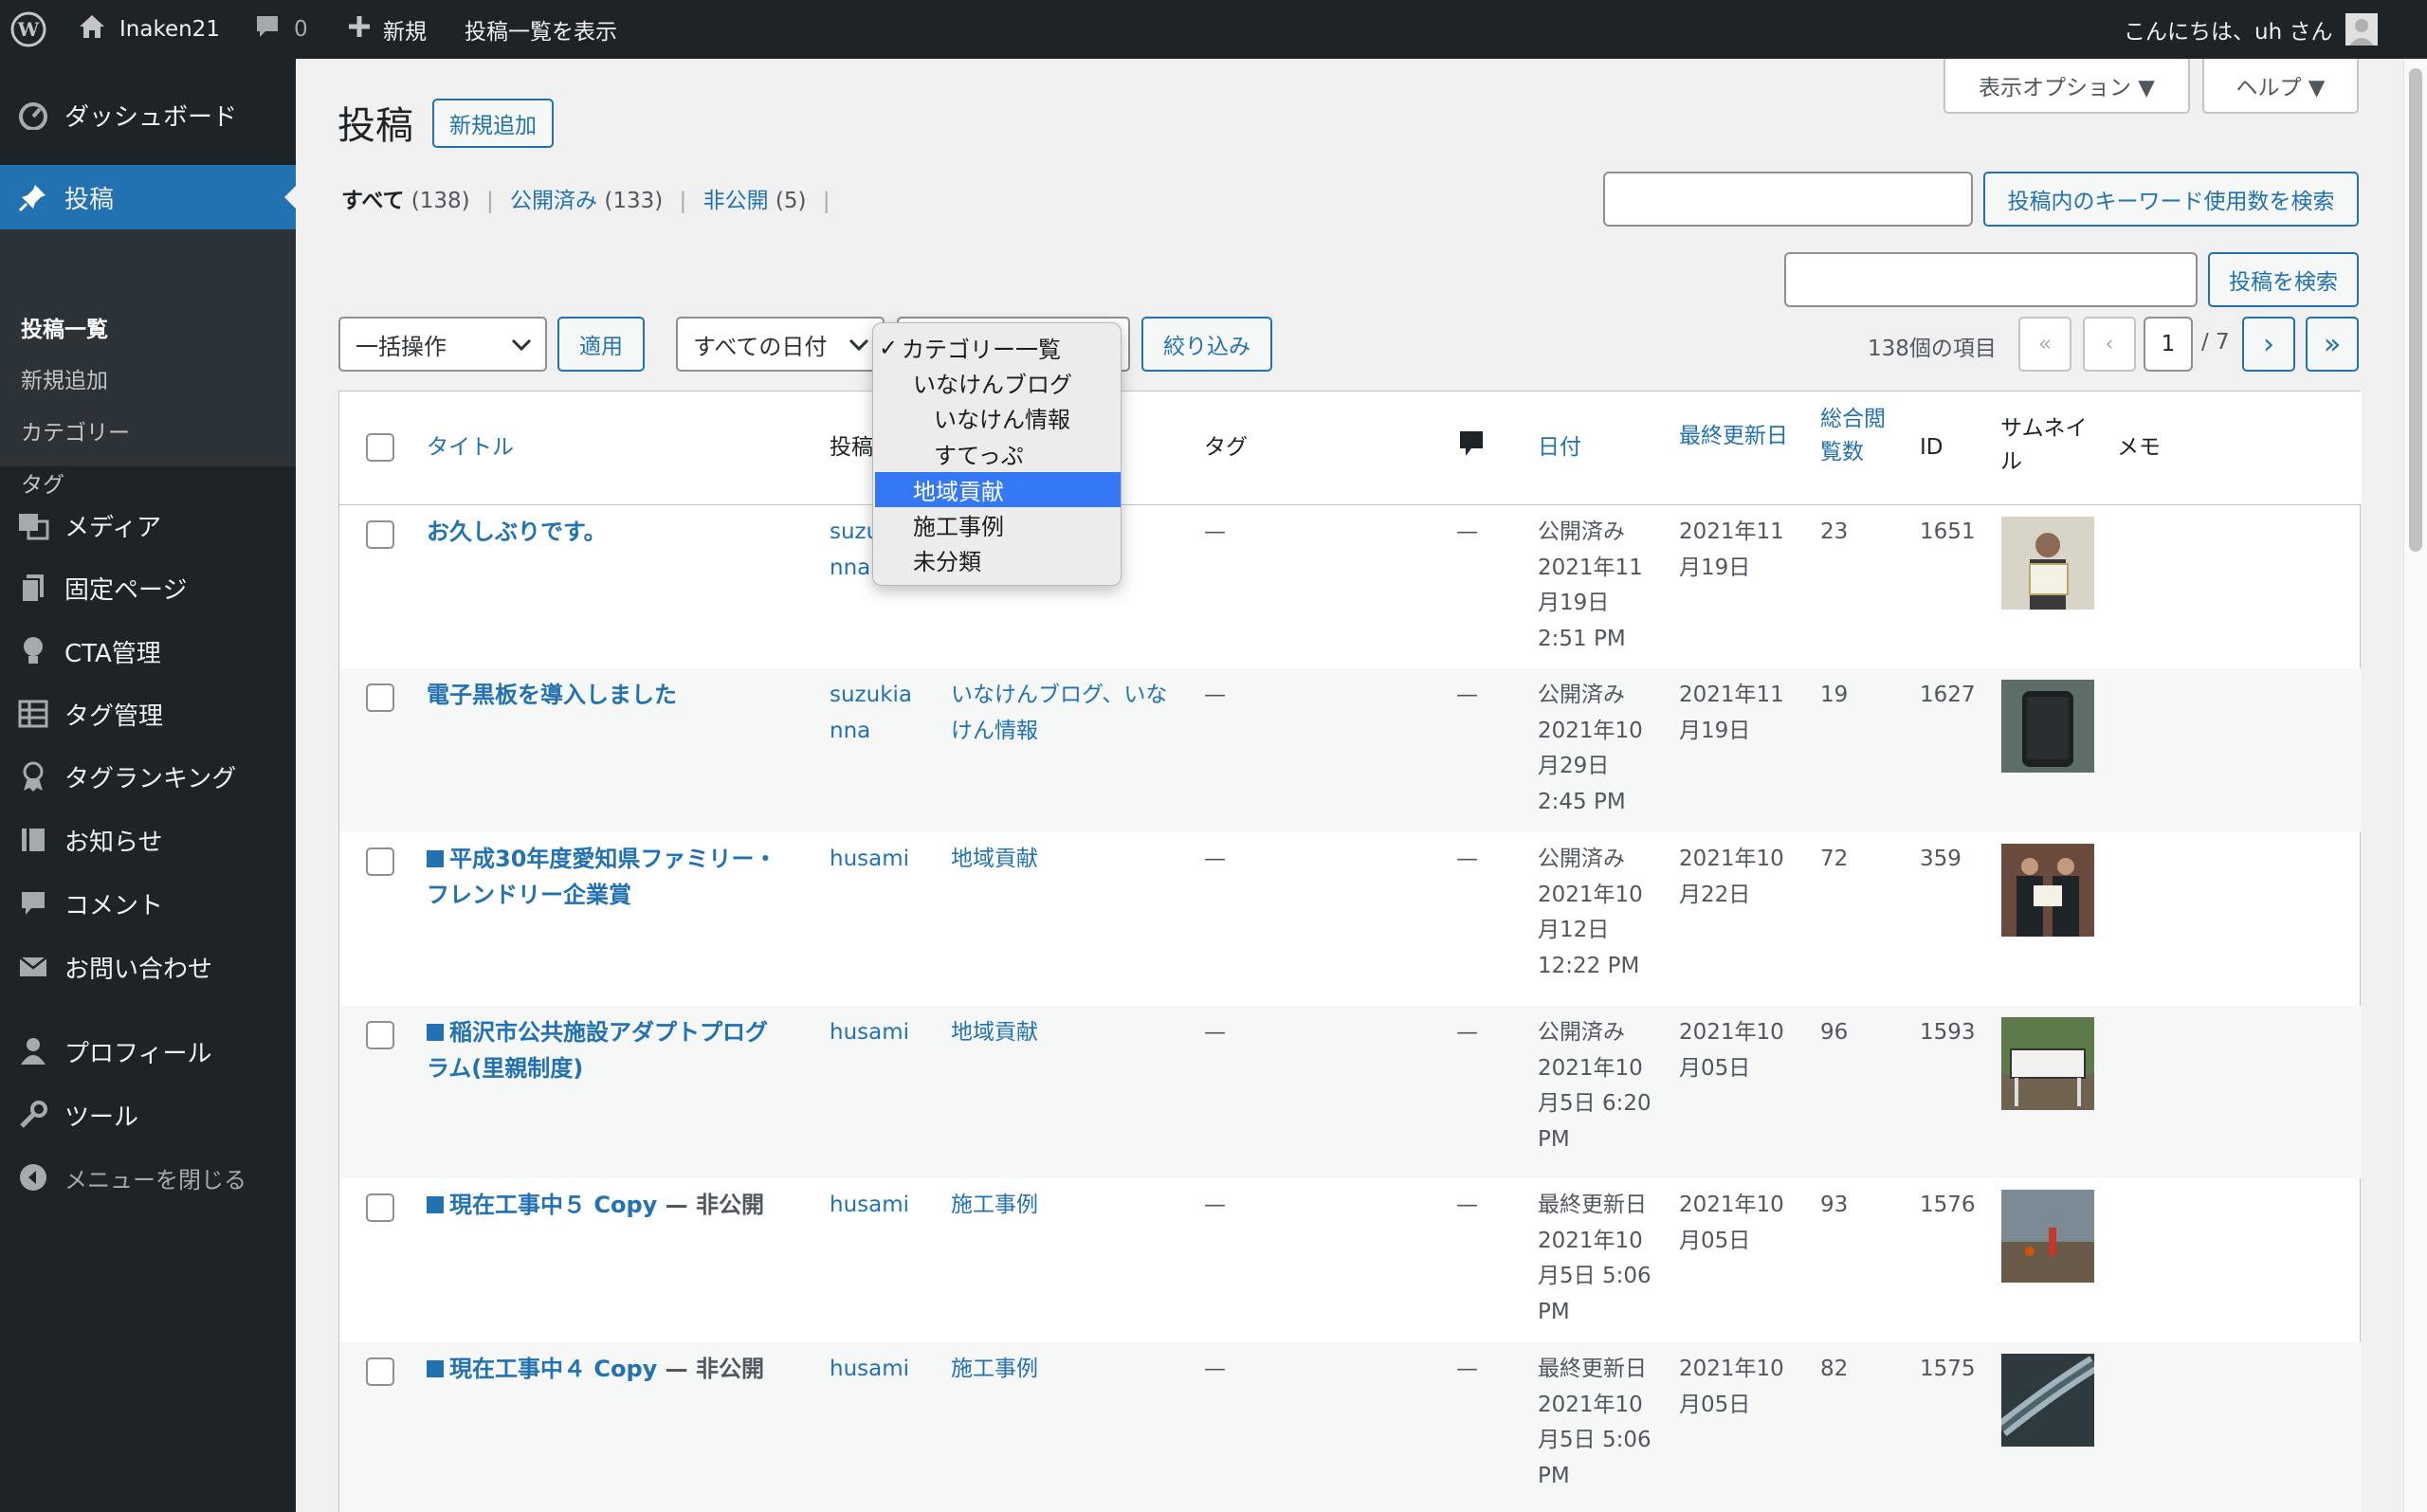 This screenshot has height=1512, width=2427. Describe the element at coordinates (28, 30) in the screenshot. I see `wordpress-logo-icon: W` at that location.